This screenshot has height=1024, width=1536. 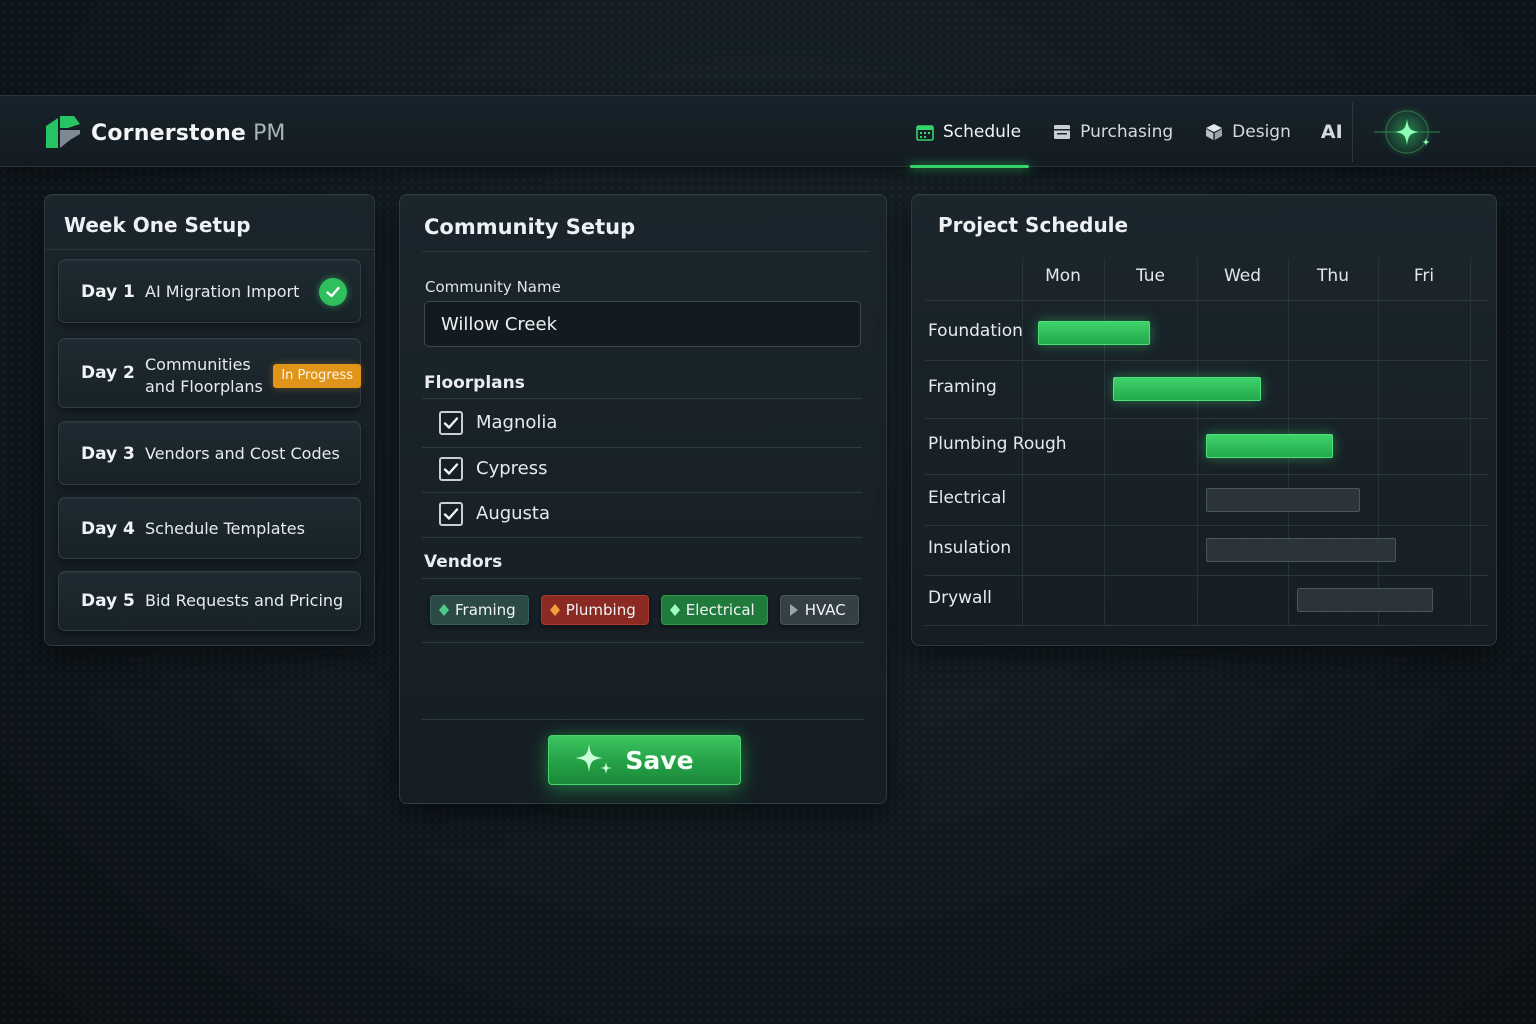 I want to click on vendors-label: Vendors, so click(x=463, y=562).